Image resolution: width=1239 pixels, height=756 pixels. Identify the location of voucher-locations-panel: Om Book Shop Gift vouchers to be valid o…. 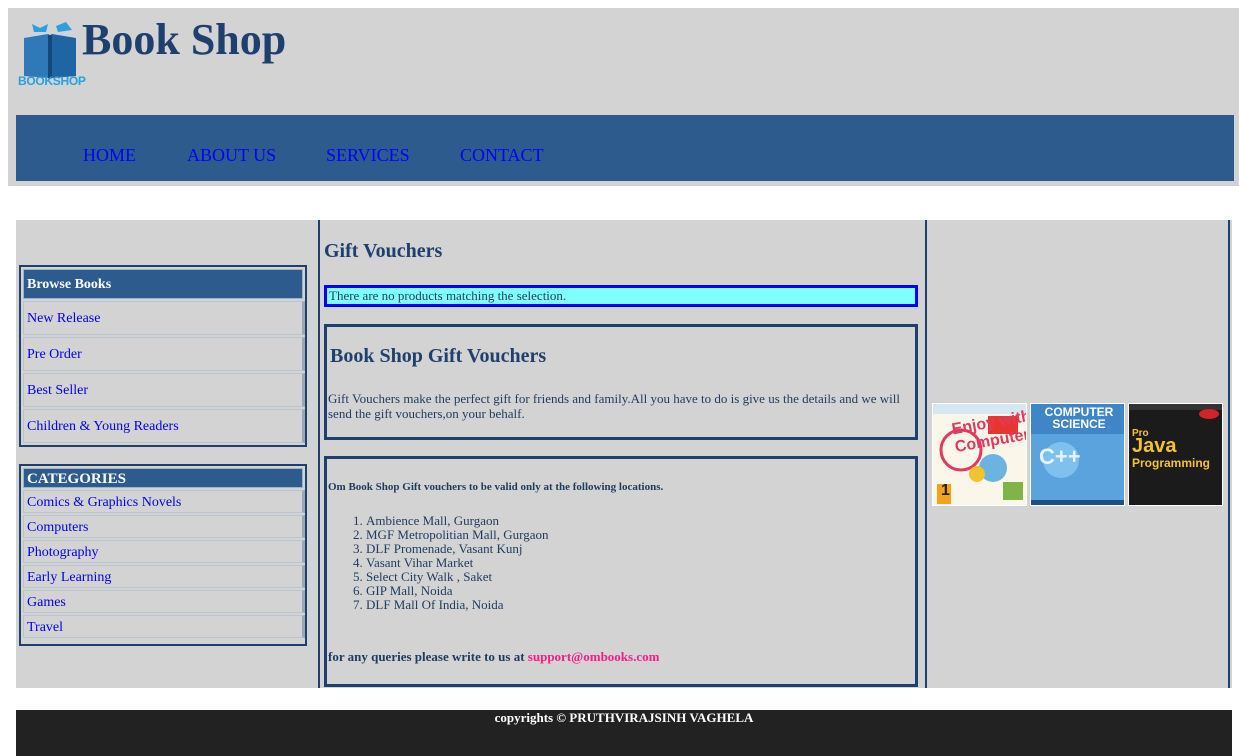
(621, 571).